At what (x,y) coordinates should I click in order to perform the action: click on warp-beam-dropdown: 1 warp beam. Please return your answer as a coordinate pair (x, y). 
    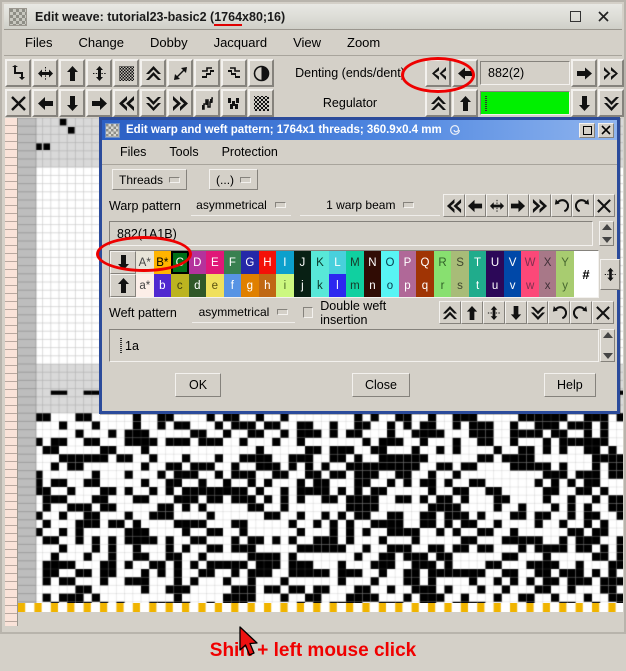
    Looking at the image, I should click on (370, 205).